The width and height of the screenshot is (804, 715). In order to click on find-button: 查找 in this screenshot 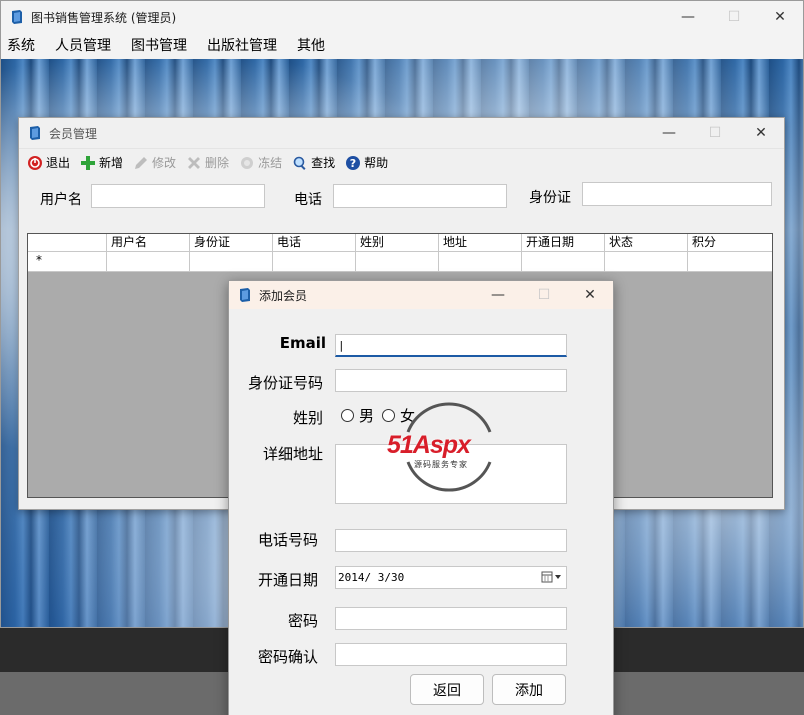, I will do `click(313, 162)`.